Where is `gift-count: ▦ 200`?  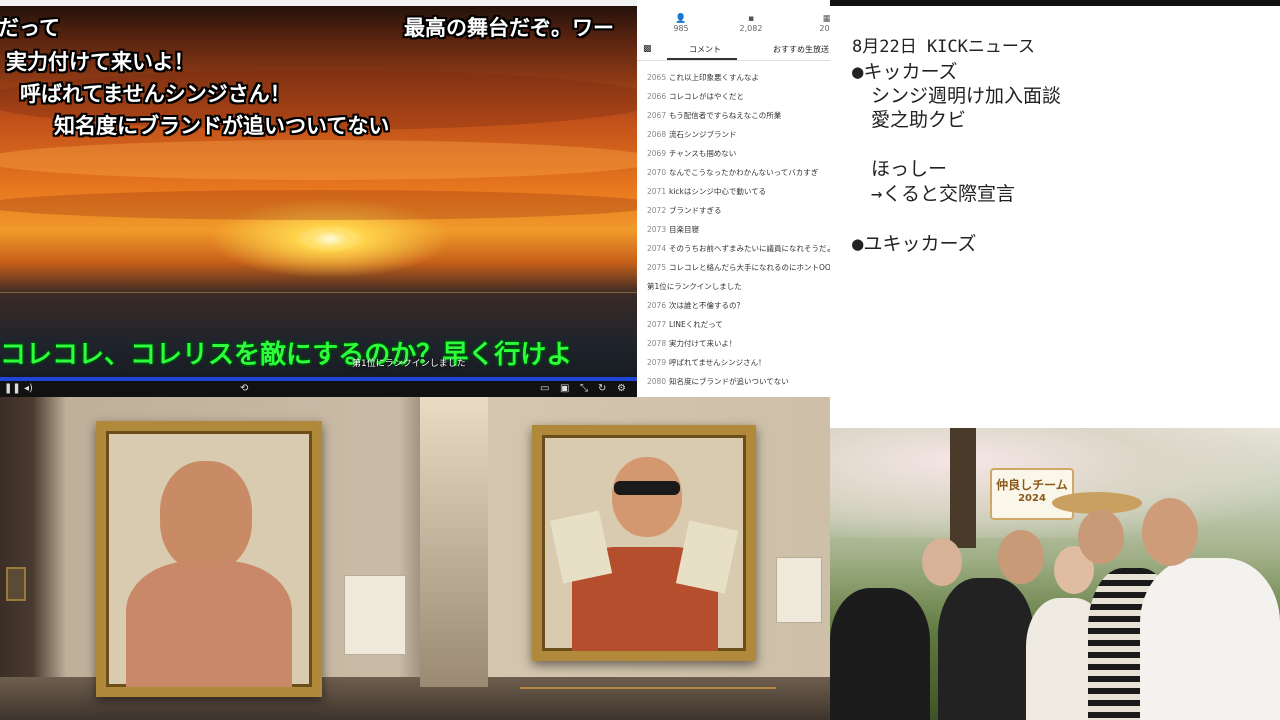
gift-count: ▦ 200 is located at coordinates (813, 23).